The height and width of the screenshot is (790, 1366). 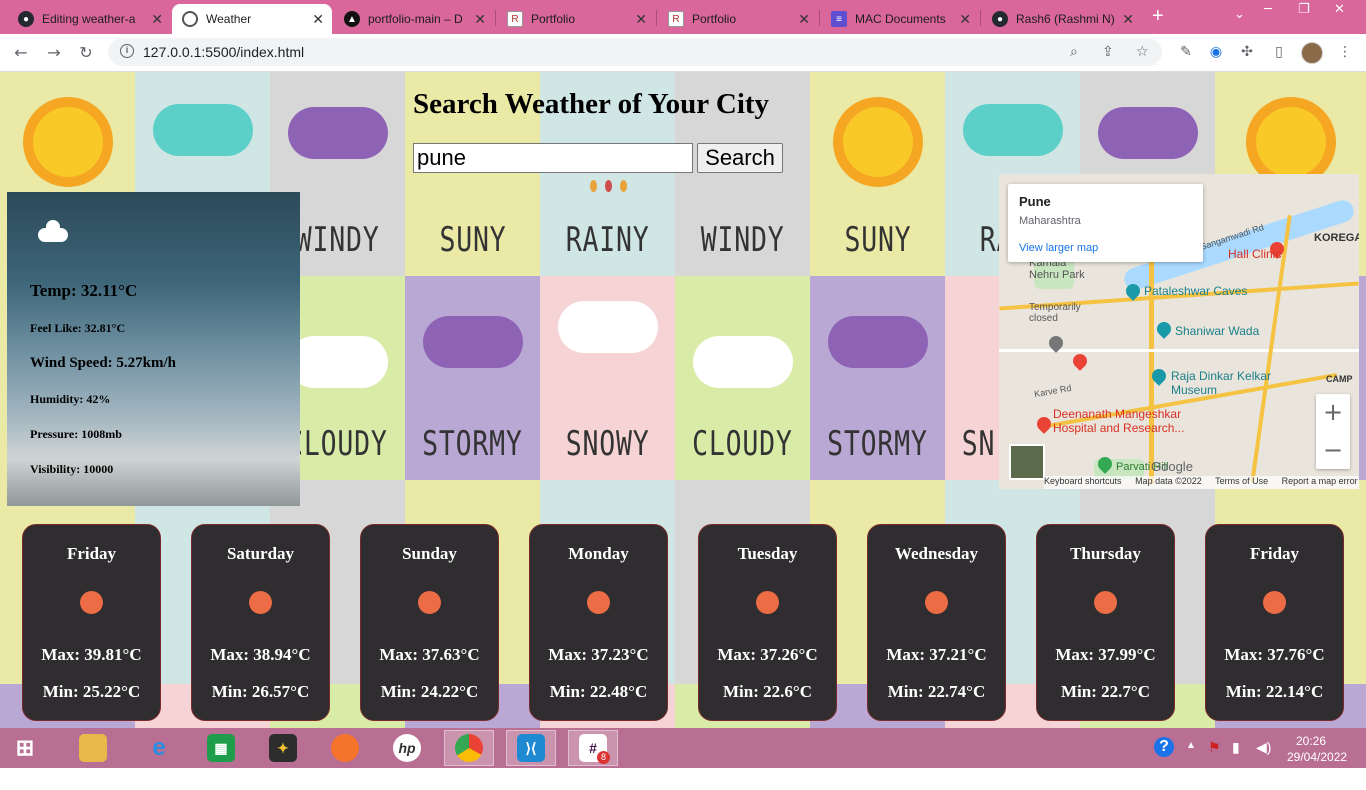 I want to click on tab-editing-weather: ● Editing weather-a ✕, so click(x=89, y=19).